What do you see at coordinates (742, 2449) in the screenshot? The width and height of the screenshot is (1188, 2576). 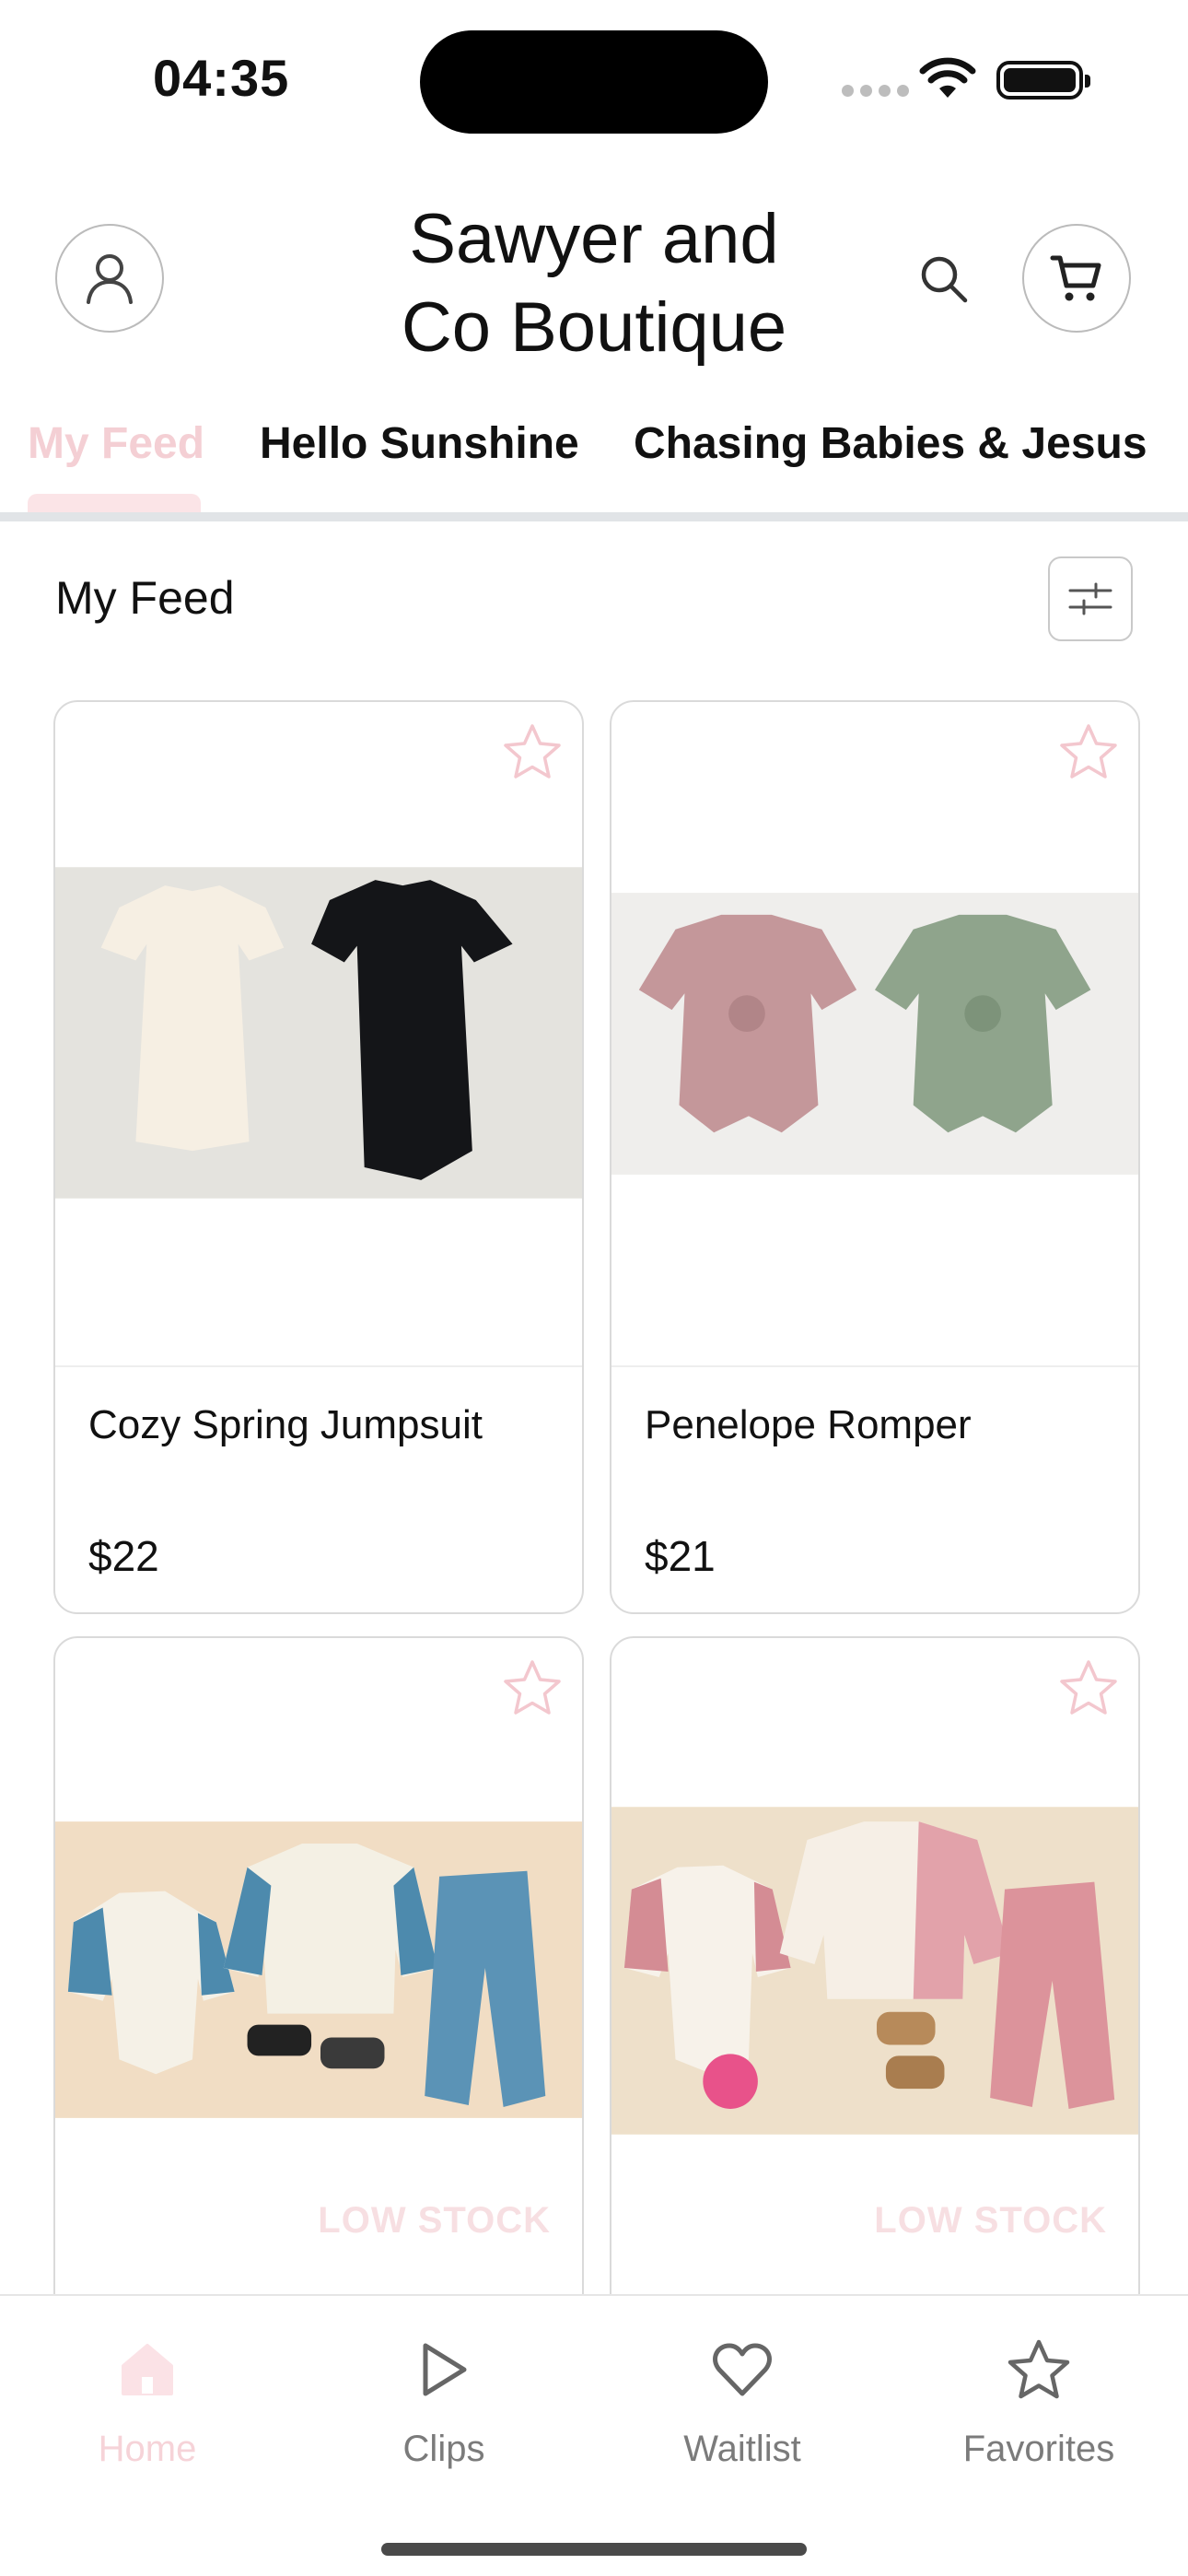 I see `nav-waitlist-label: Waitlist` at bounding box center [742, 2449].